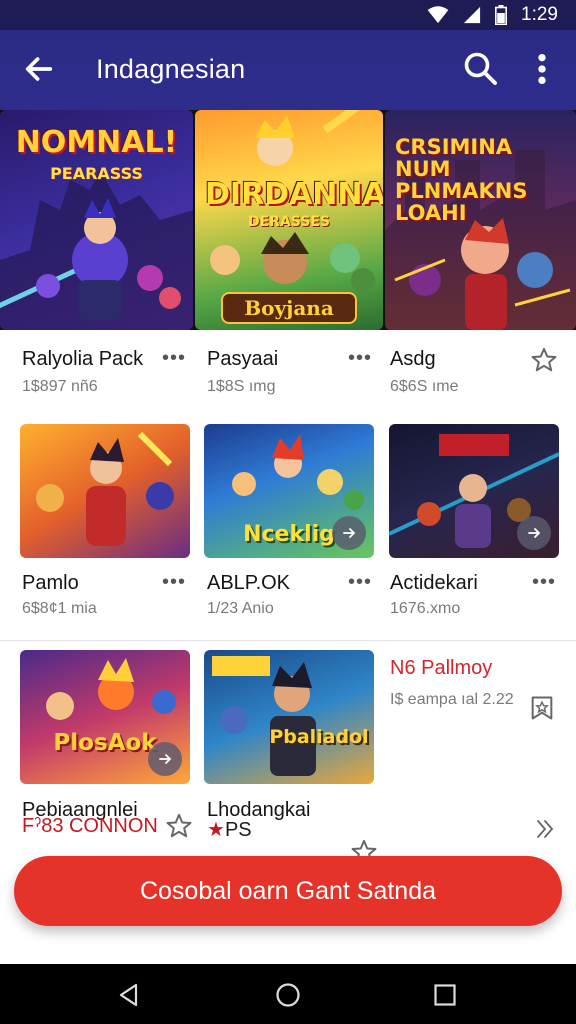 Image resolution: width=576 pixels, height=1024 pixels. I want to click on hero-banner-3: CRSIMINA NUM PLNMAKNS LOAHI, so click(480, 220).